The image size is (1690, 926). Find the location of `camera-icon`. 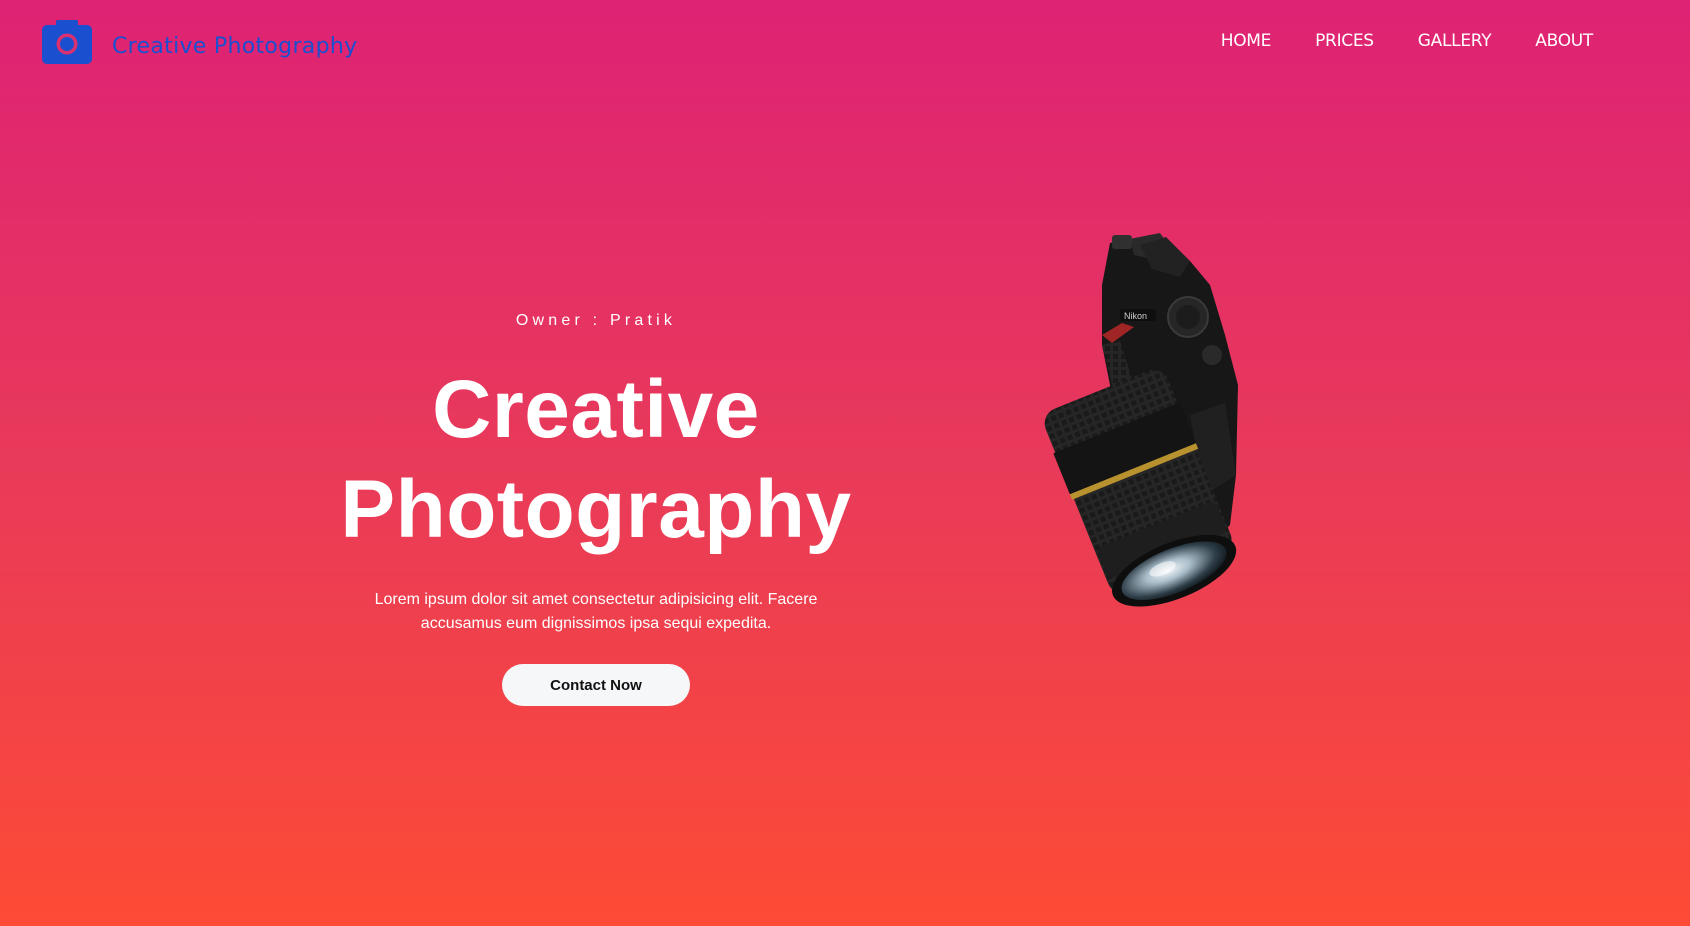

camera-icon is located at coordinates (67, 42).